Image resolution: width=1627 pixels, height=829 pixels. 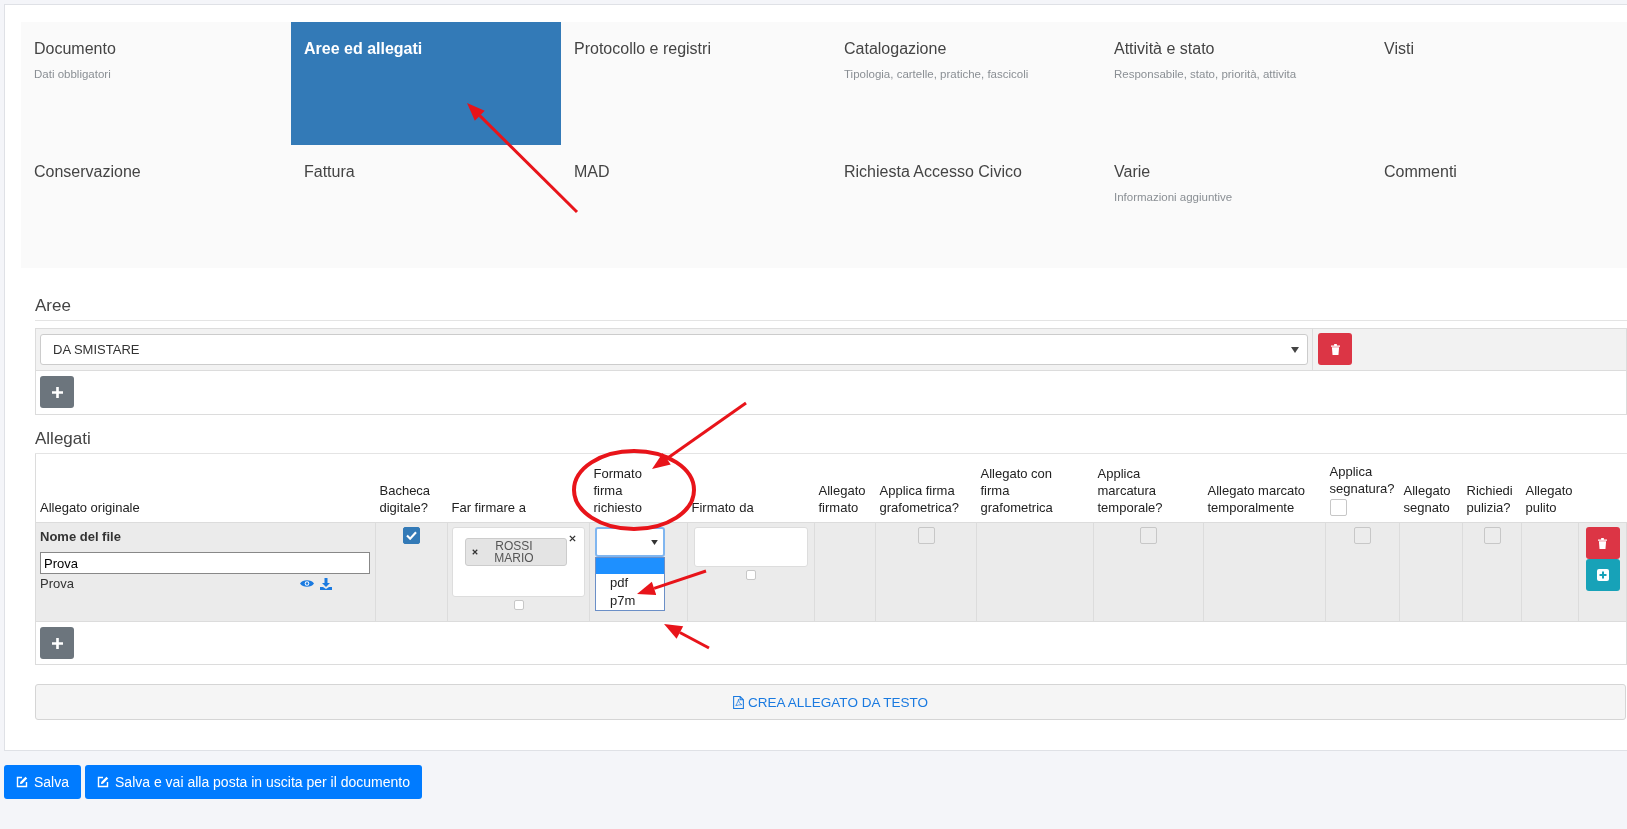 What do you see at coordinates (488, 507) in the screenshot?
I see `column-header: Far firmare a` at bounding box center [488, 507].